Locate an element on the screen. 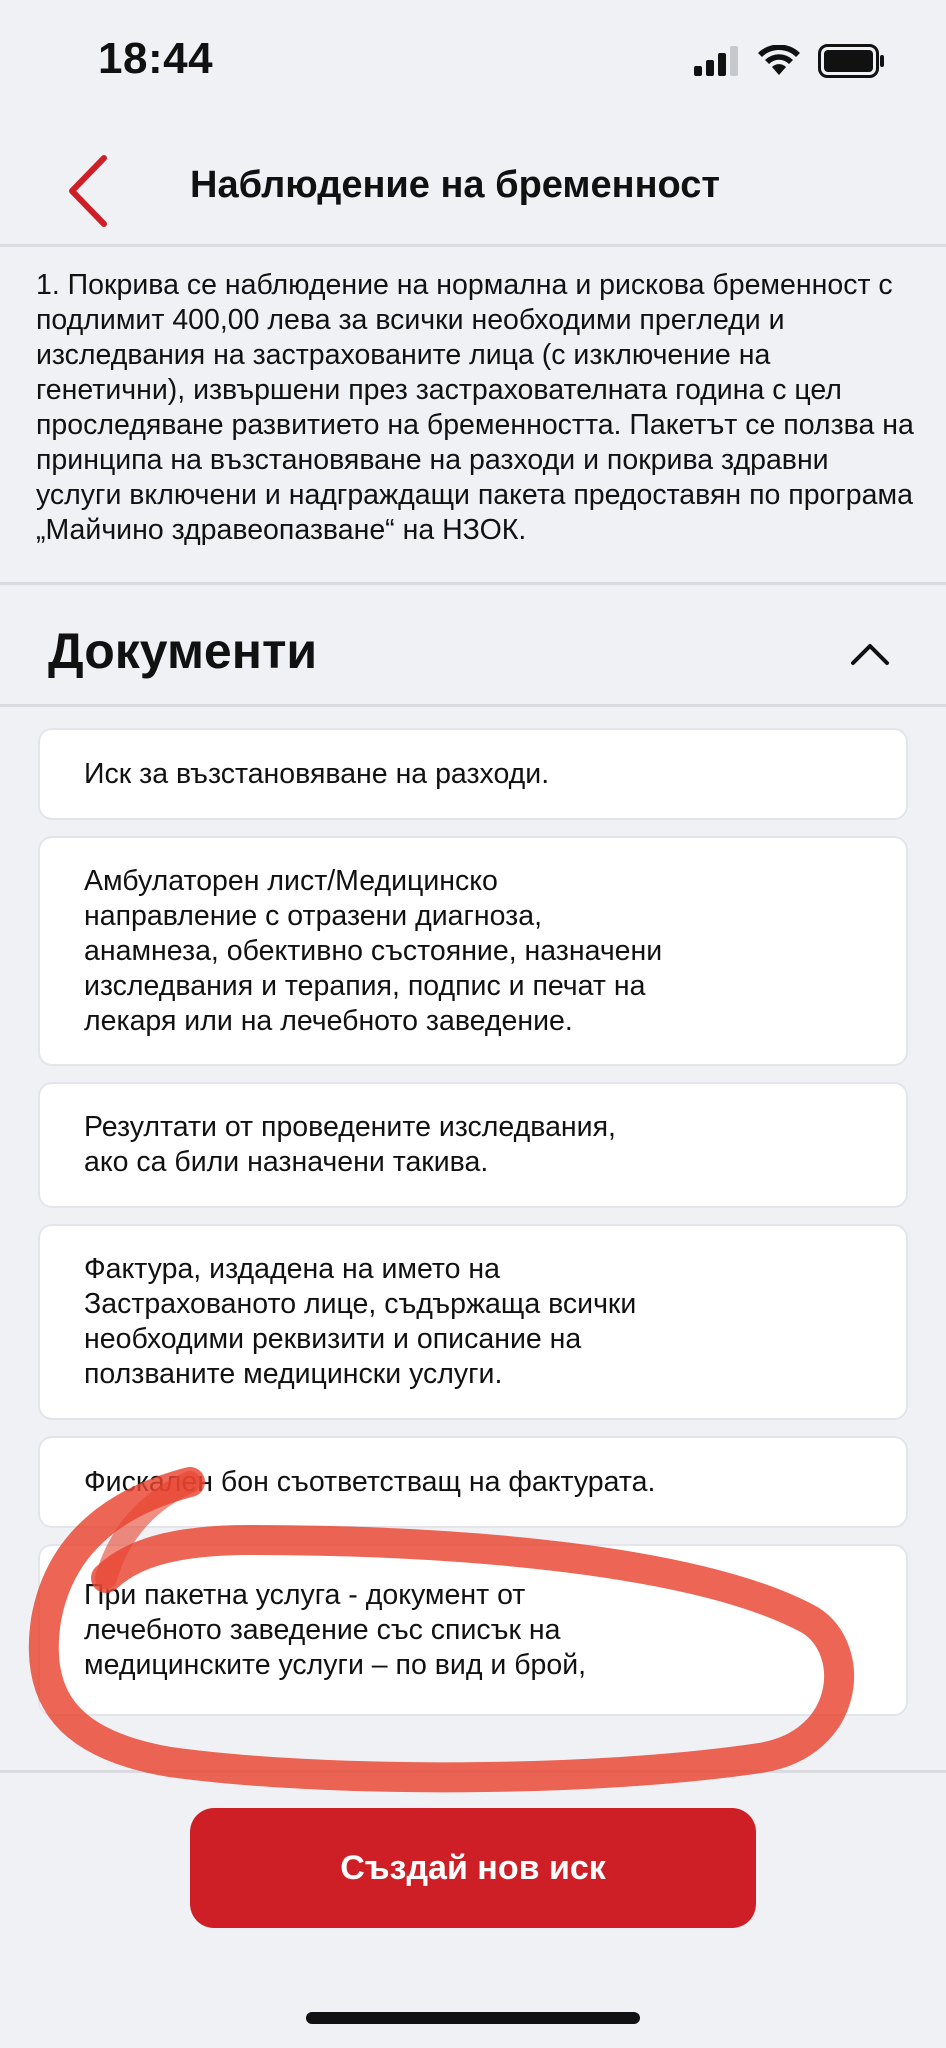 The height and width of the screenshot is (2048, 946). status-icons is located at coordinates (790, 61).